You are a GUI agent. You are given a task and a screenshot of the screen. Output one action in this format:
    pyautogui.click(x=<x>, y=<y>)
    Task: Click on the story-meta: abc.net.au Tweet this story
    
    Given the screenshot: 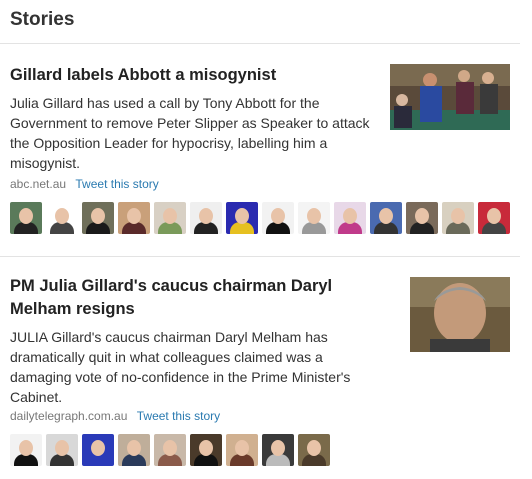 What is the action you would take?
    pyautogui.click(x=84, y=184)
    